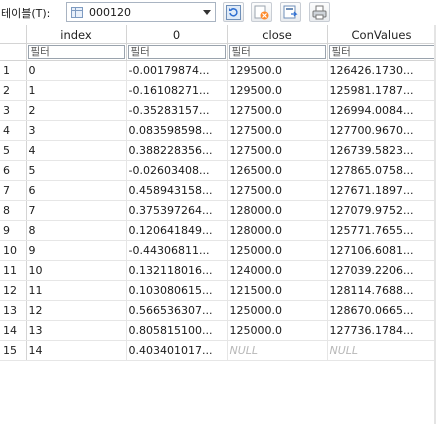 This screenshot has width=436, height=424. What do you see at coordinates (76, 34) in the screenshot?
I see `column-header-index: index` at bounding box center [76, 34].